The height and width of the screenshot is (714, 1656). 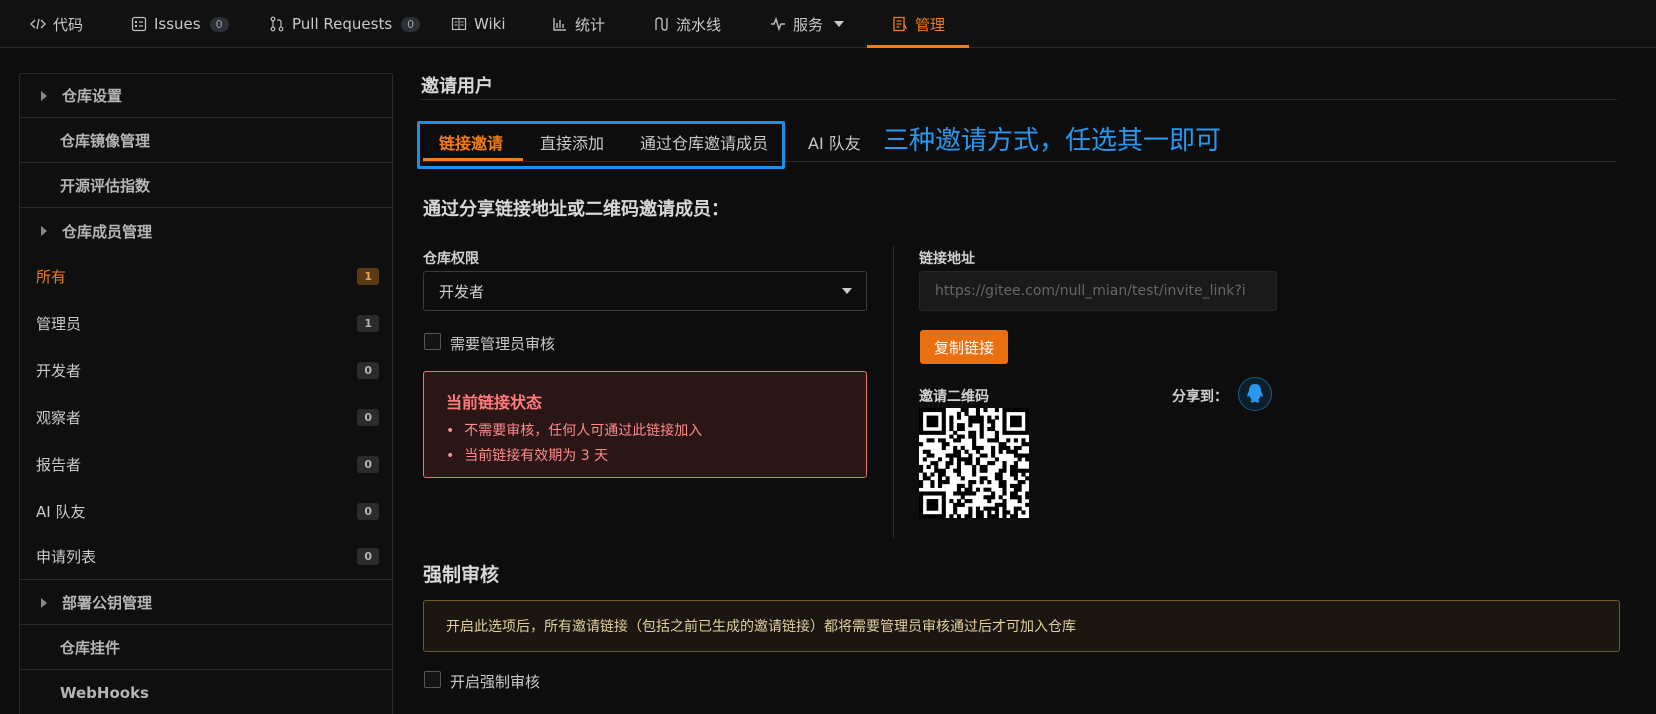 What do you see at coordinates (900, 24) in the screenshot?
I see `manage-icon` at bounding box center [900, 24].